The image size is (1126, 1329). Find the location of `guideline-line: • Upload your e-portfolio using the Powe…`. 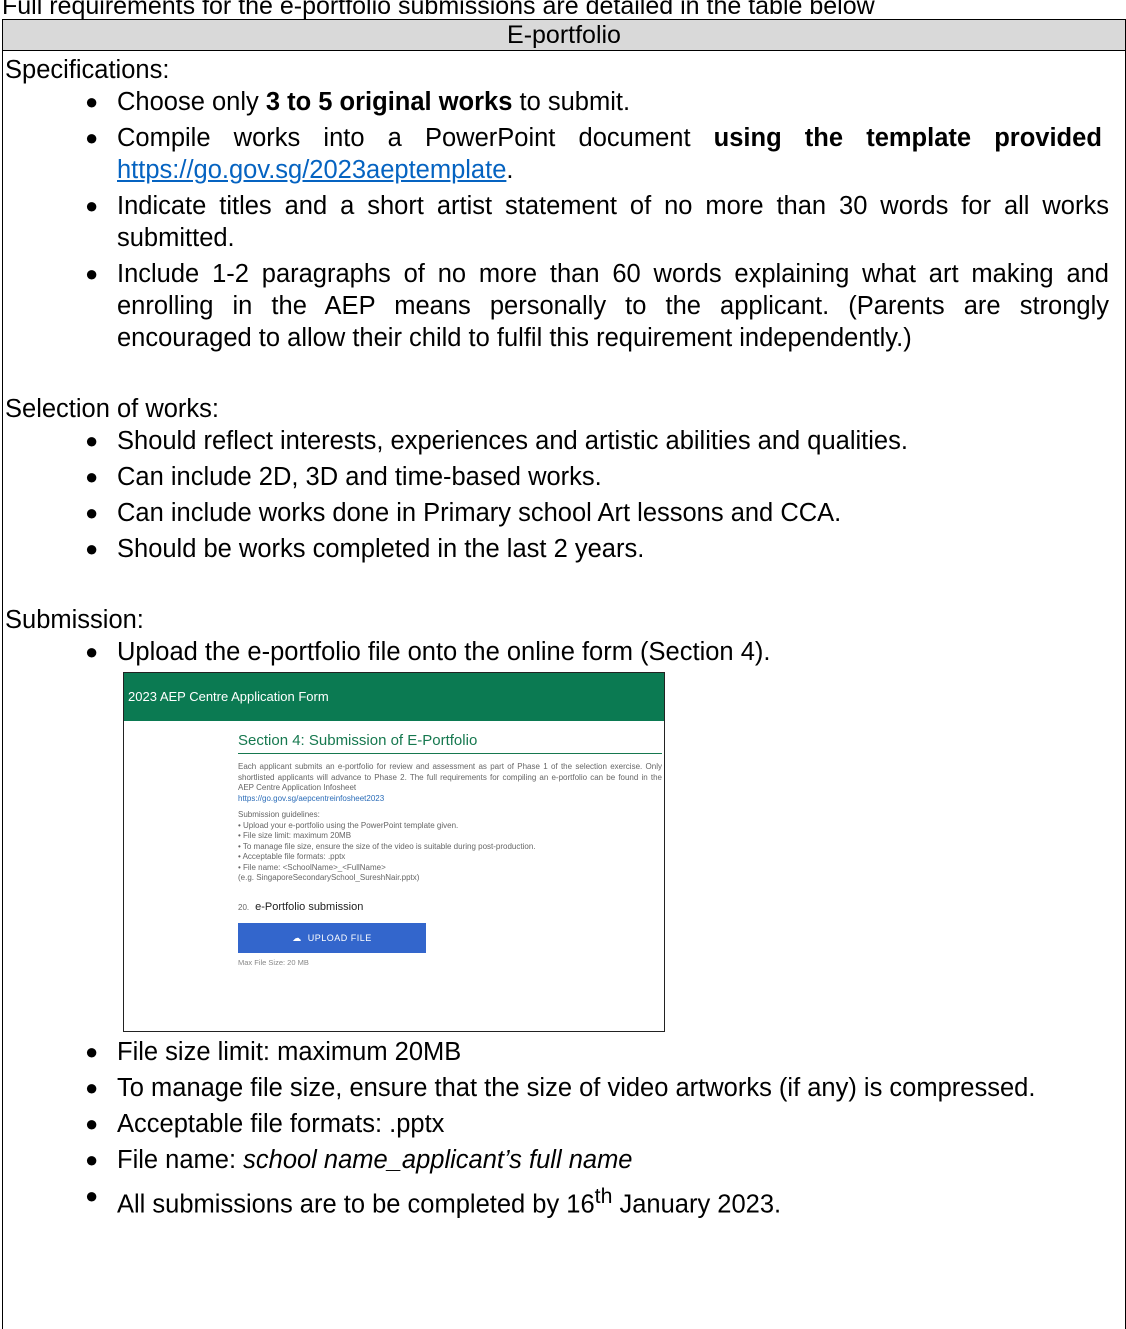

guideline-line: • Upload your e-portfolio using the Powe… is located at coordinates (348, 825).